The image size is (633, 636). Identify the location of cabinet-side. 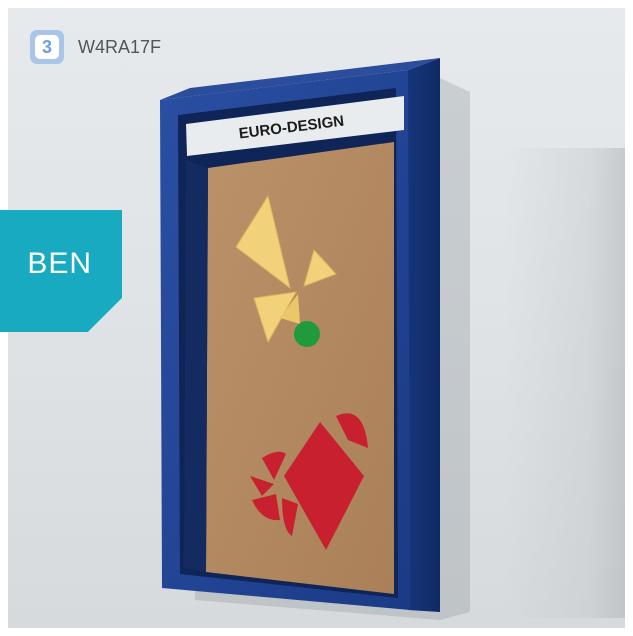
(424, 335).